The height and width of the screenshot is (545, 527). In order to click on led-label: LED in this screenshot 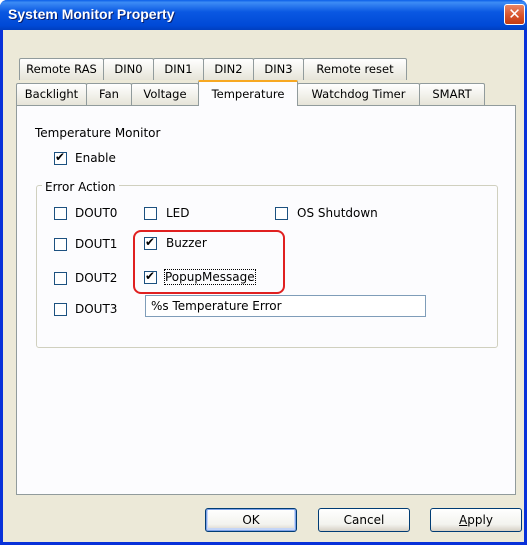, I will do `click(178, 213)`.